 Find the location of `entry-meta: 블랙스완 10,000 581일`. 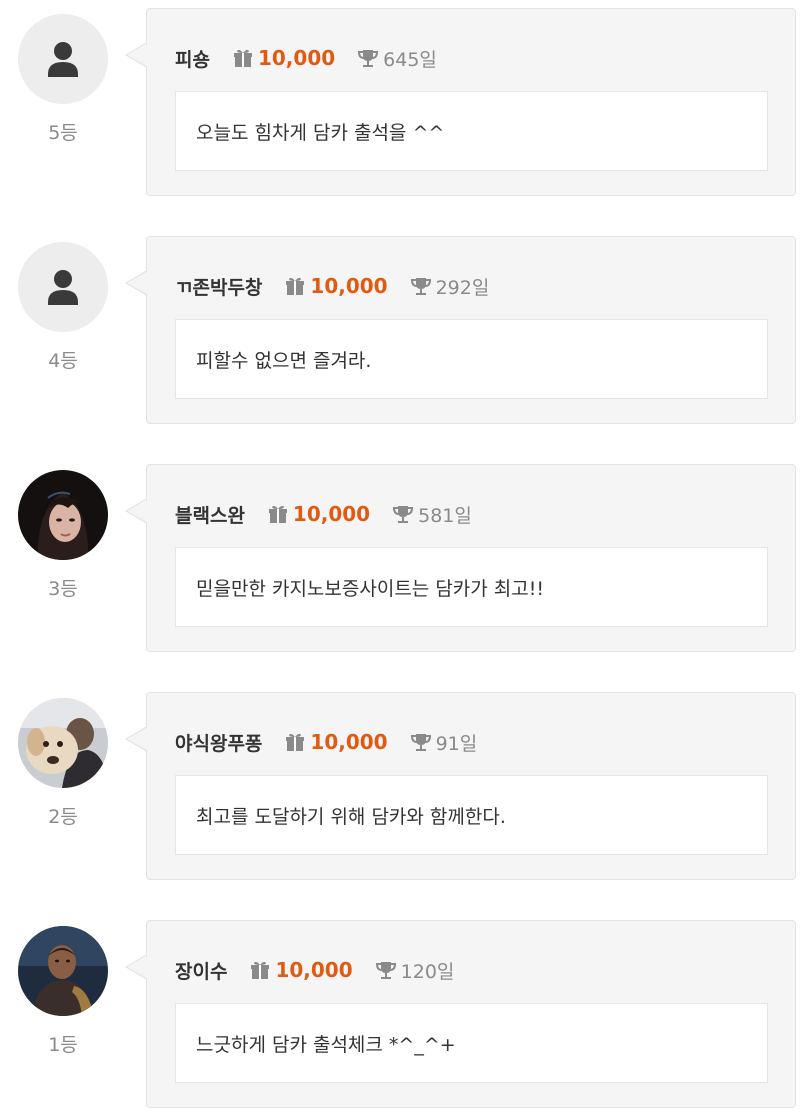

entry-meta: 블랙스완 10,000 581일 is located at coordinates (323, 514).